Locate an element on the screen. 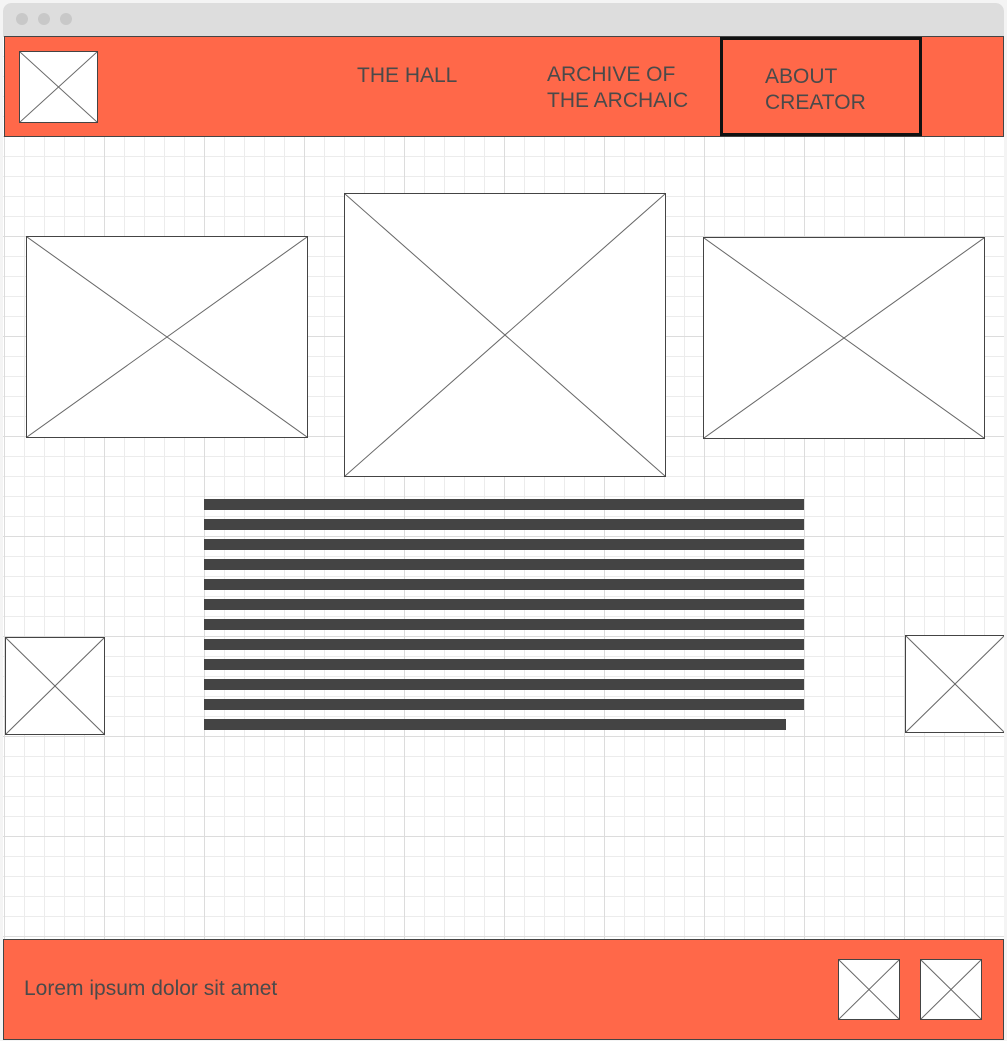  site-footer: Lorem ipsum dolor sit amet is located at coordinates (503, 989).